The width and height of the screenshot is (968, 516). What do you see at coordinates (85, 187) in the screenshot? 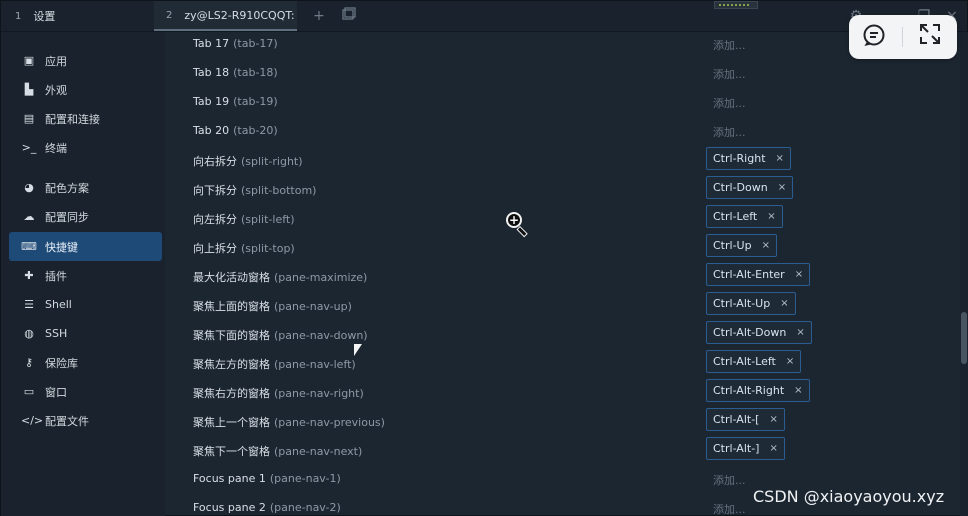
I see `sidebar-item-color-scheme: ◕ 配色方案` at bounding box center [85, 187].